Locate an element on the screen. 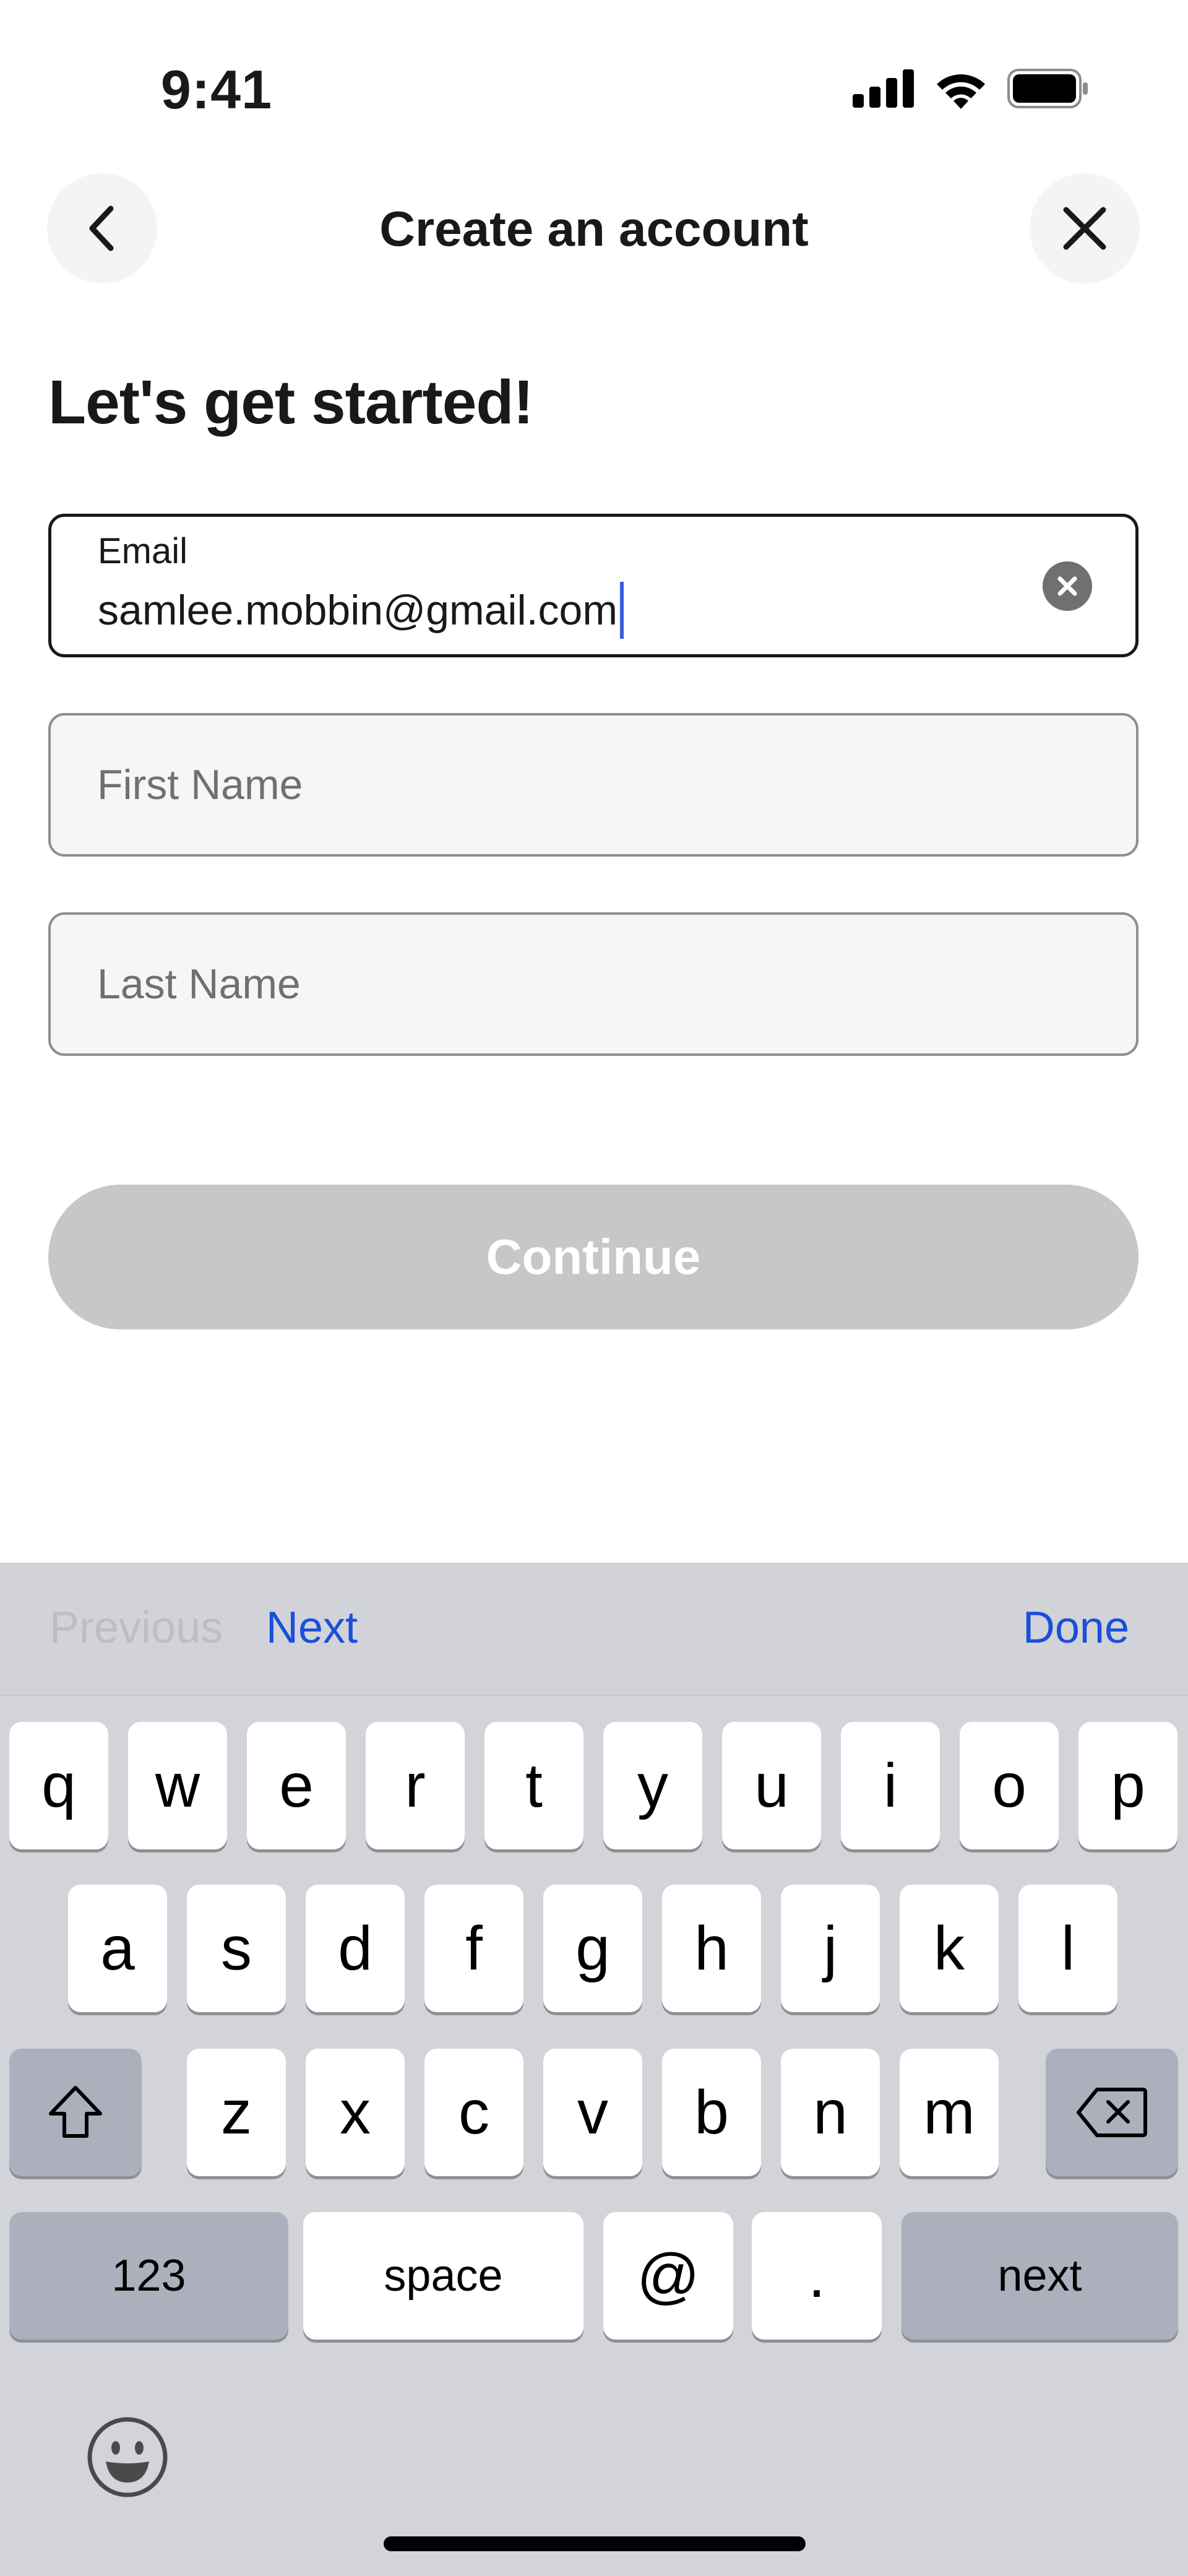  key-k: k is located at coordinates (949, 1948).